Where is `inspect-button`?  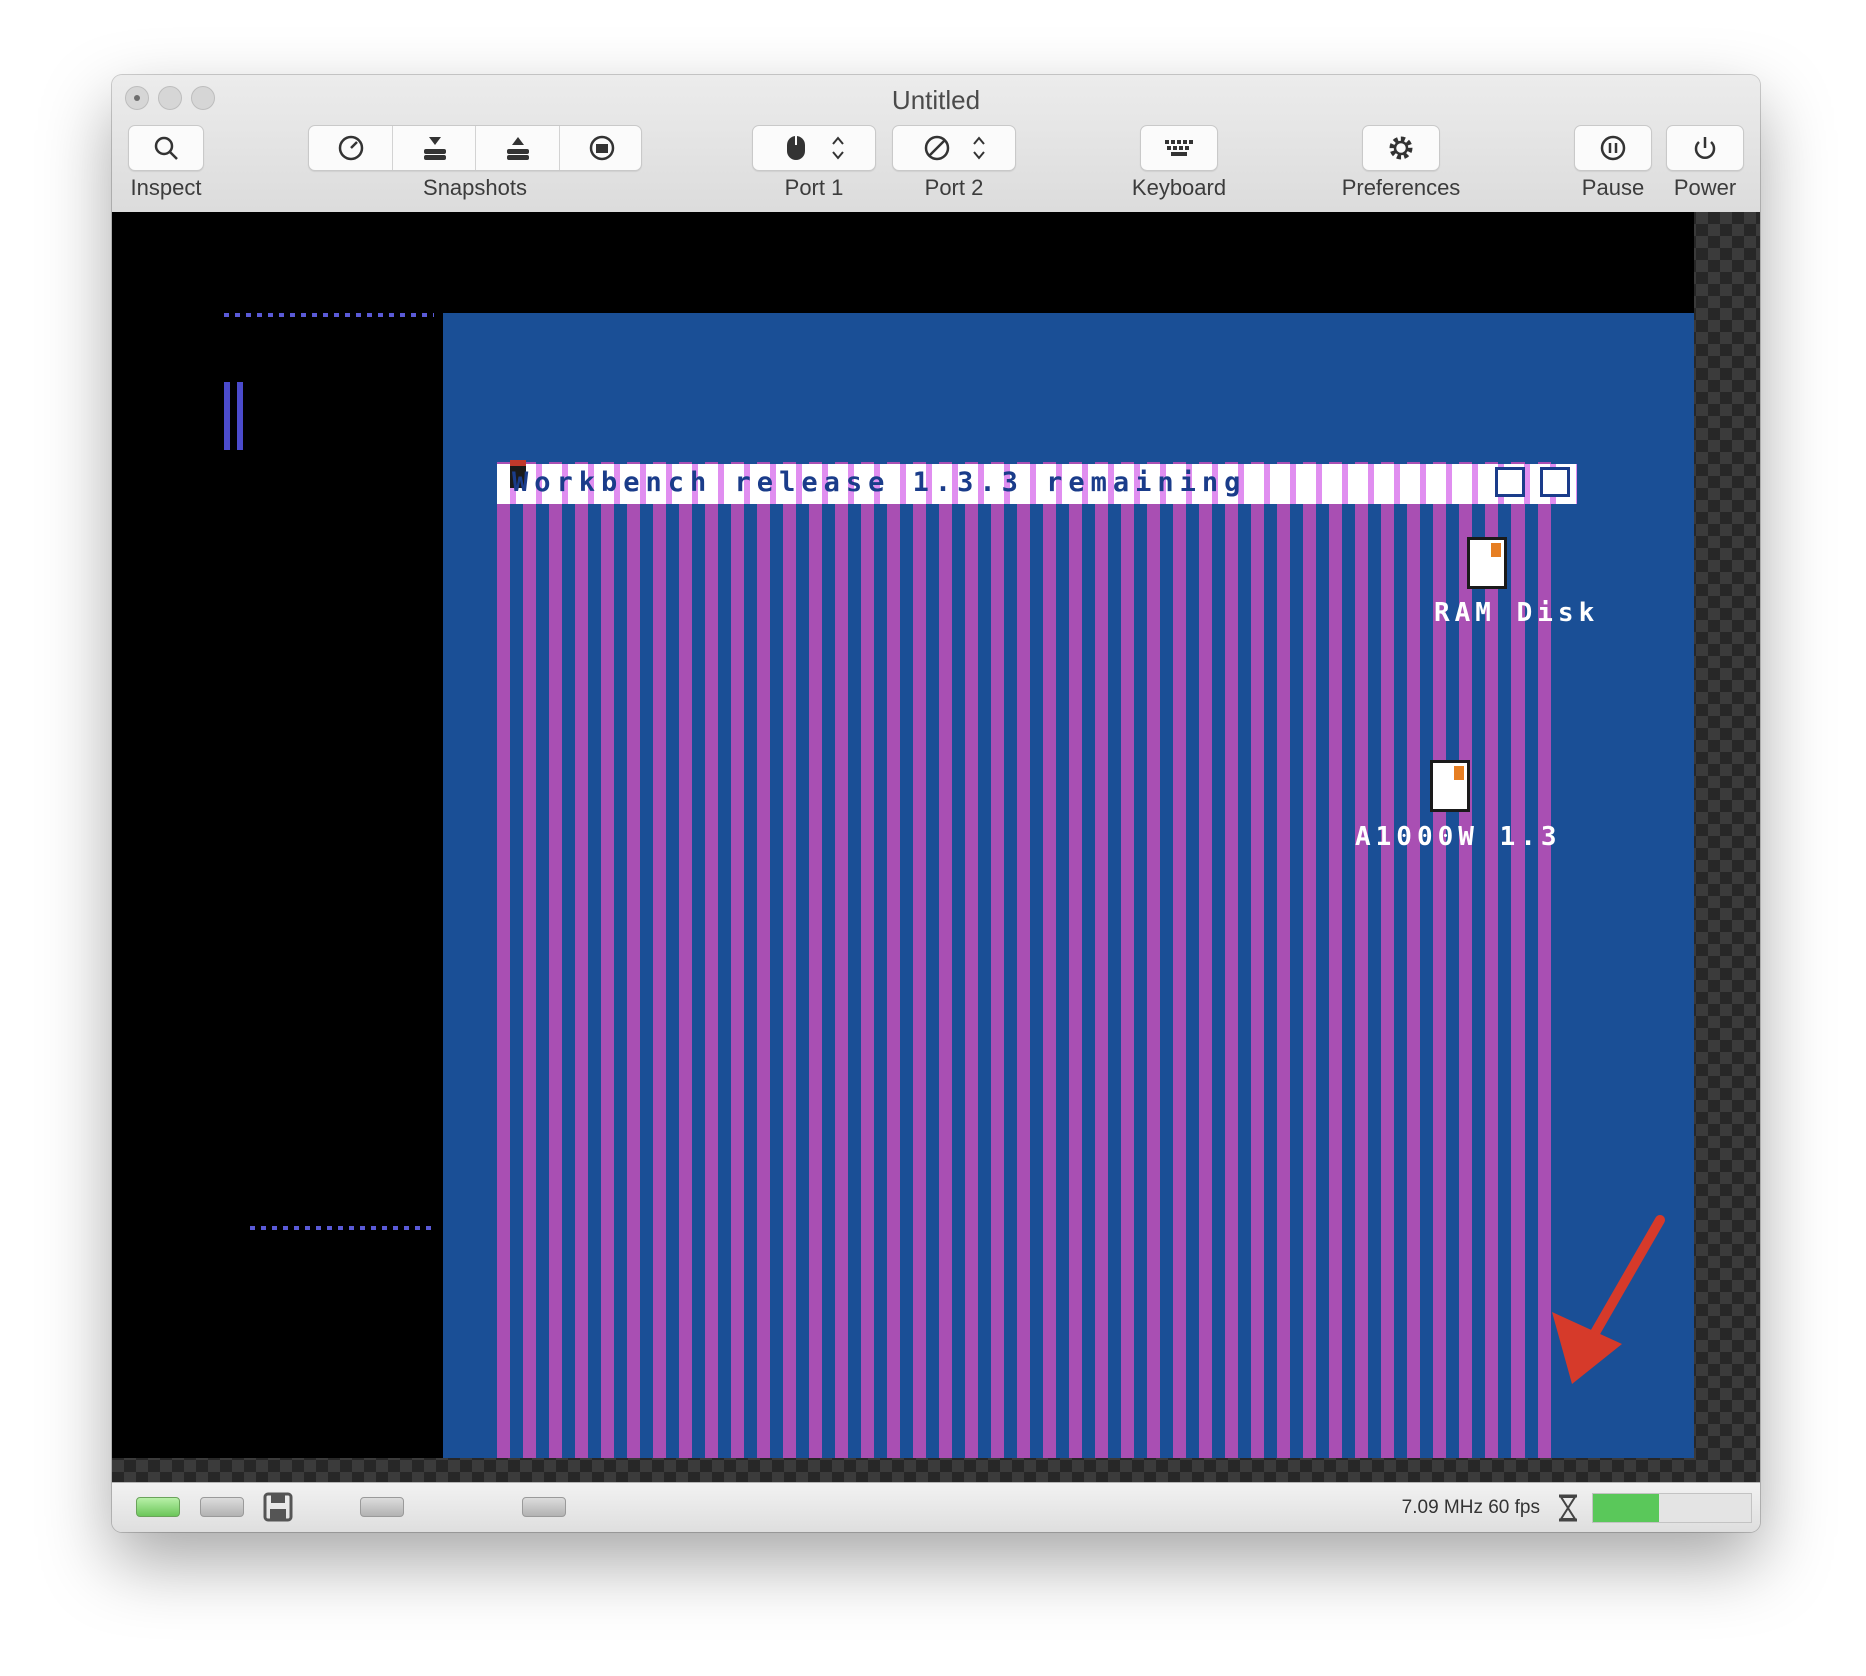 inspect-button is located at coordinates (166, 148).